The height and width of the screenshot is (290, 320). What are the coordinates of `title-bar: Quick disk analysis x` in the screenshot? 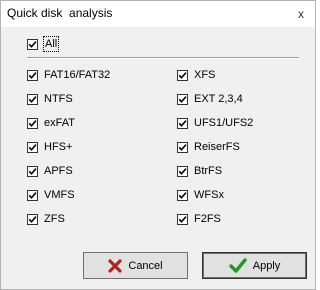 It's located at (158, 14).